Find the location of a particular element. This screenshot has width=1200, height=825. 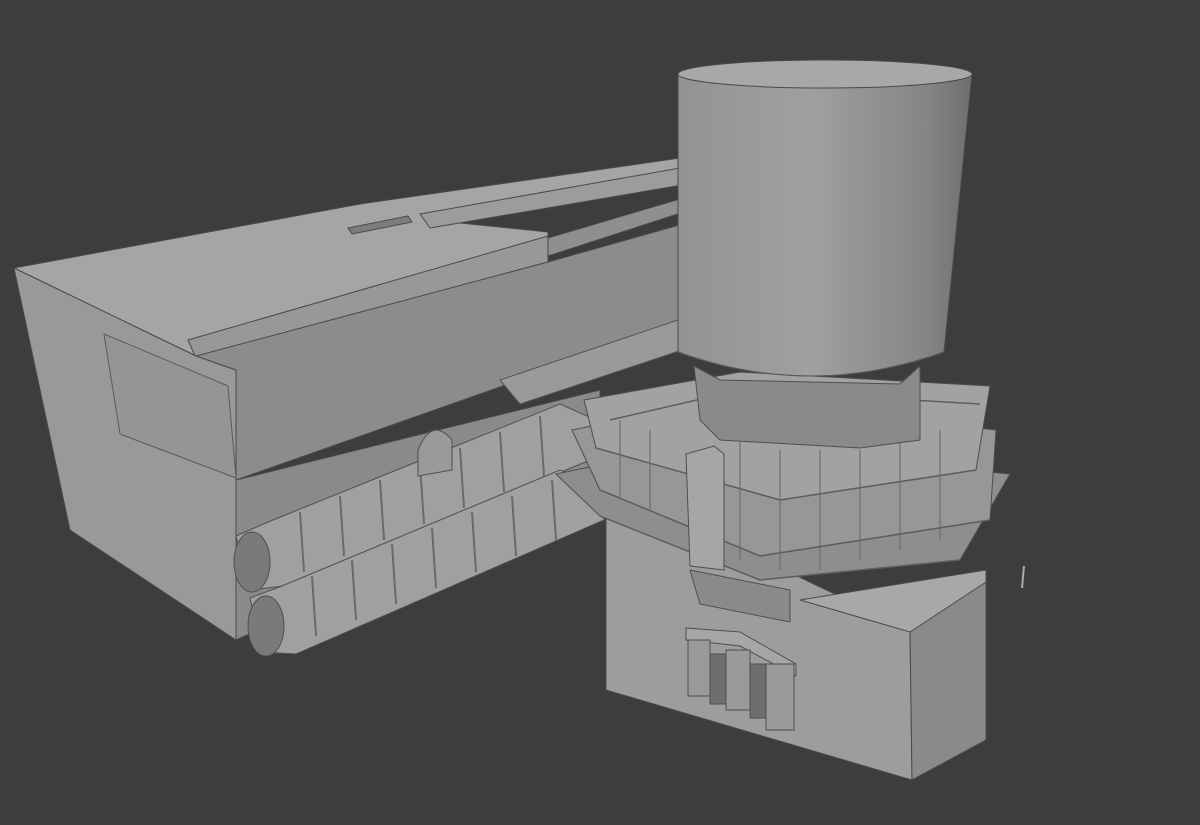

gate-pillar-right is located at coordinates (780, 697).